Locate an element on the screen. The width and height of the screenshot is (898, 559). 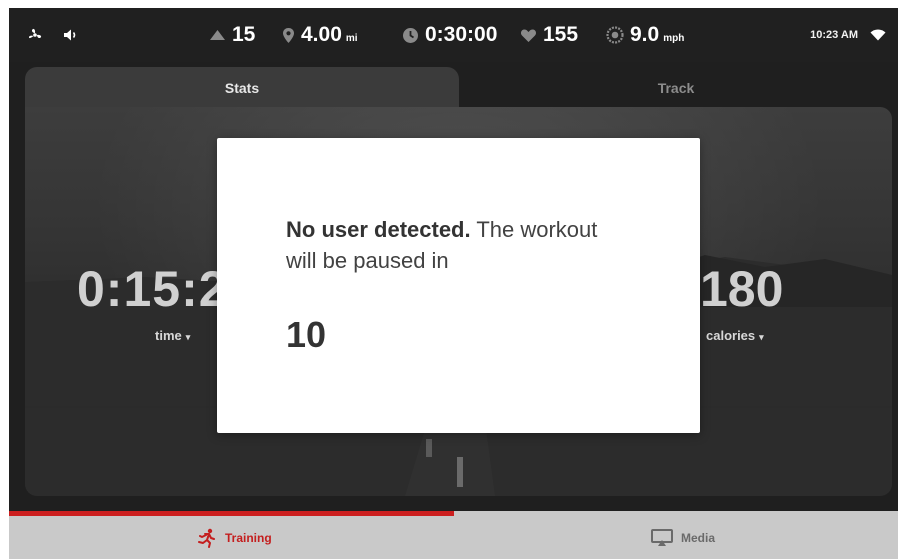
speed-metric: 9.0 mph is located at coordinates (645, 35).